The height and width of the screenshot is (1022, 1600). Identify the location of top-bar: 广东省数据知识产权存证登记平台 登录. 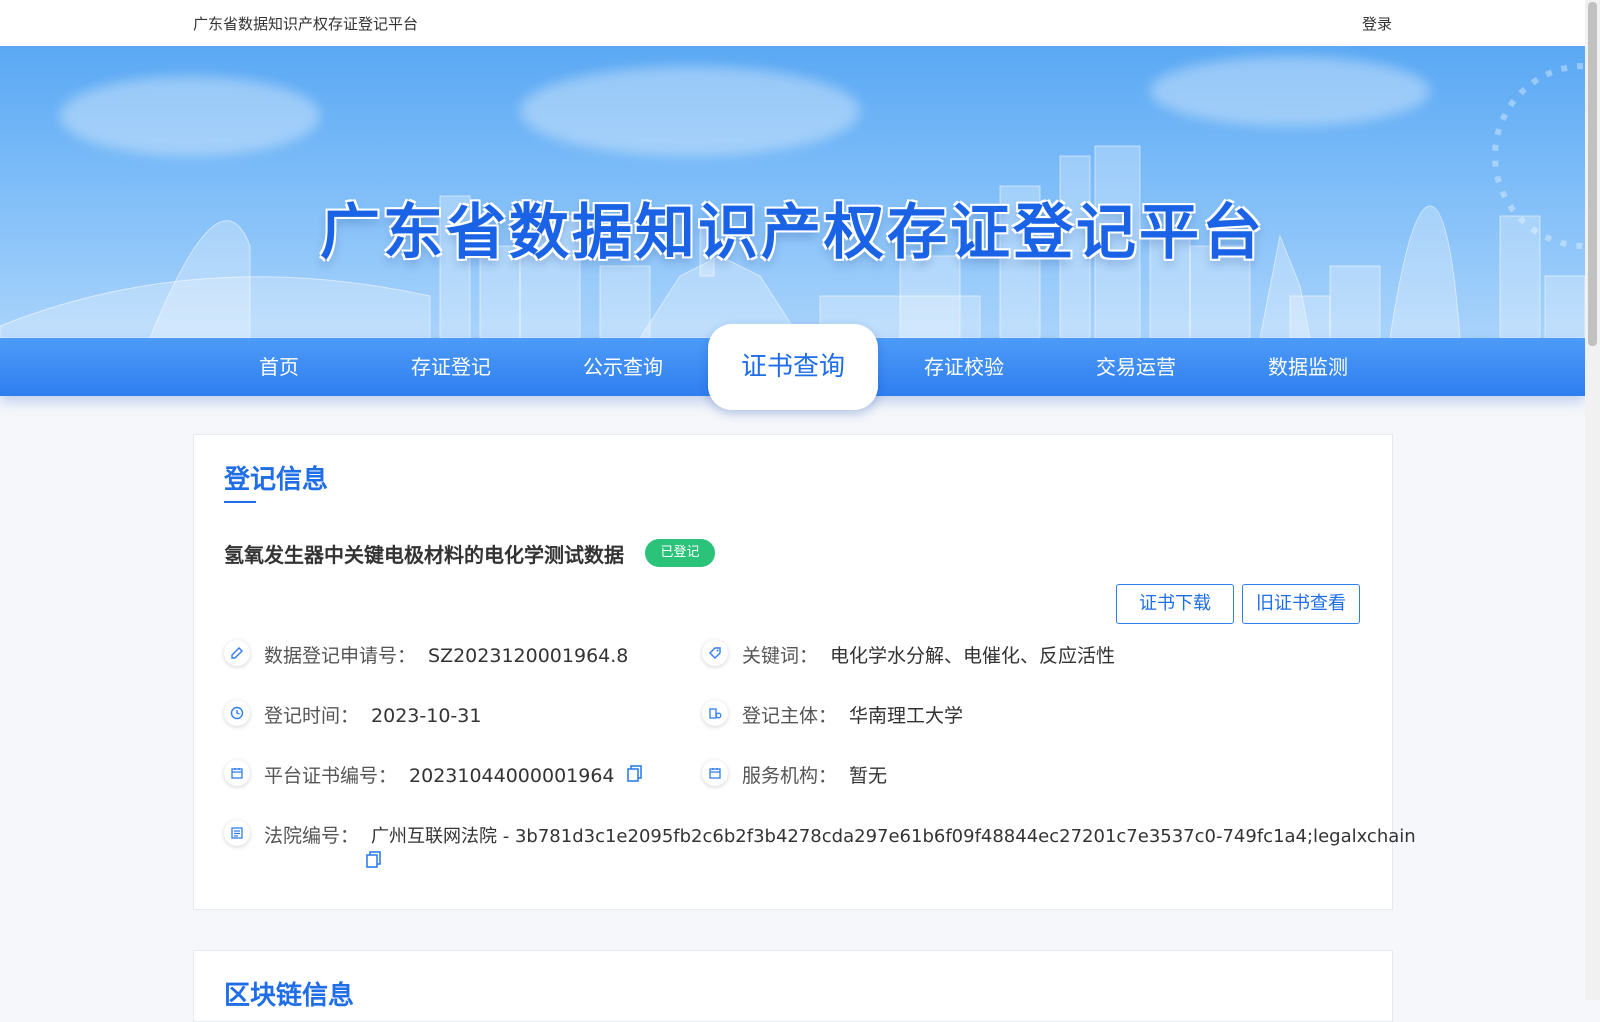
(792, 23).